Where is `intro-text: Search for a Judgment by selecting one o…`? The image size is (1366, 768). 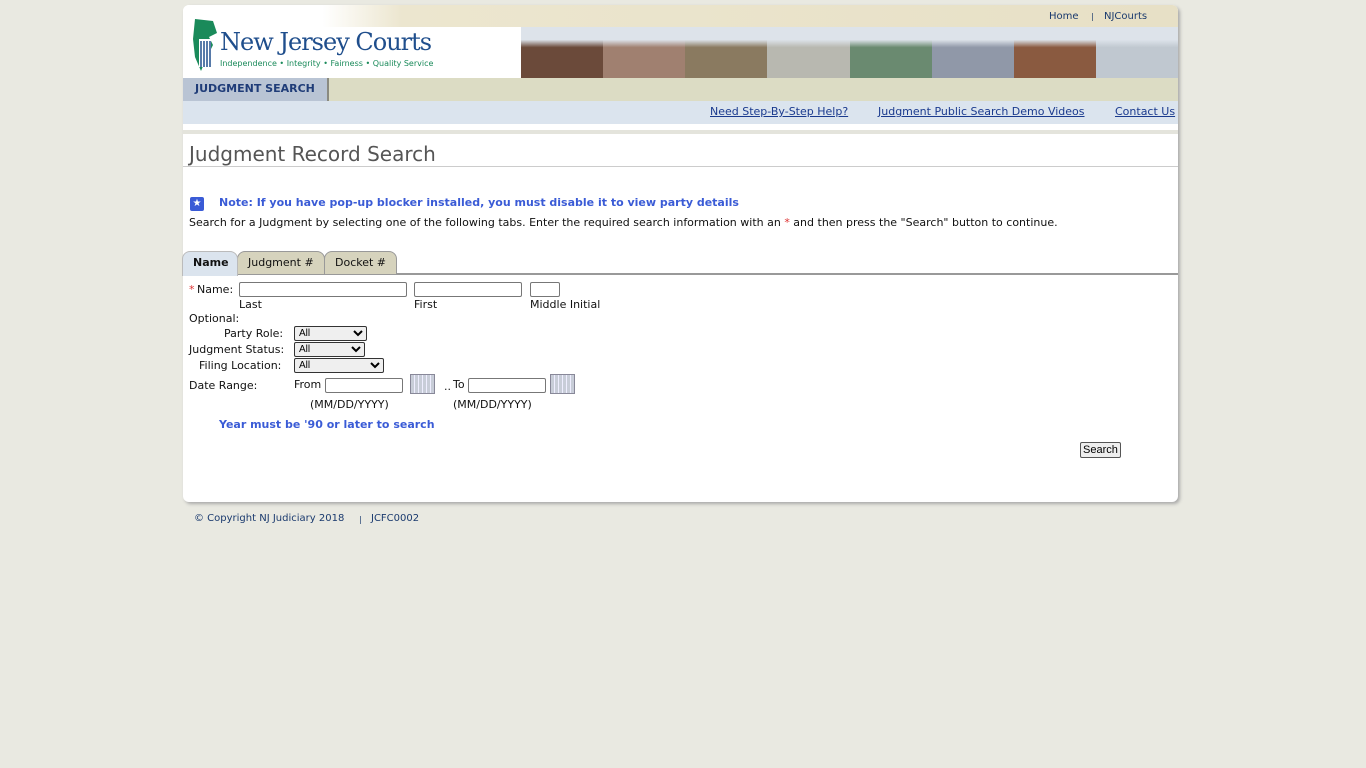 intro-text: Search for a Judgment by selecting one o… is located at coordinates (623, 222).